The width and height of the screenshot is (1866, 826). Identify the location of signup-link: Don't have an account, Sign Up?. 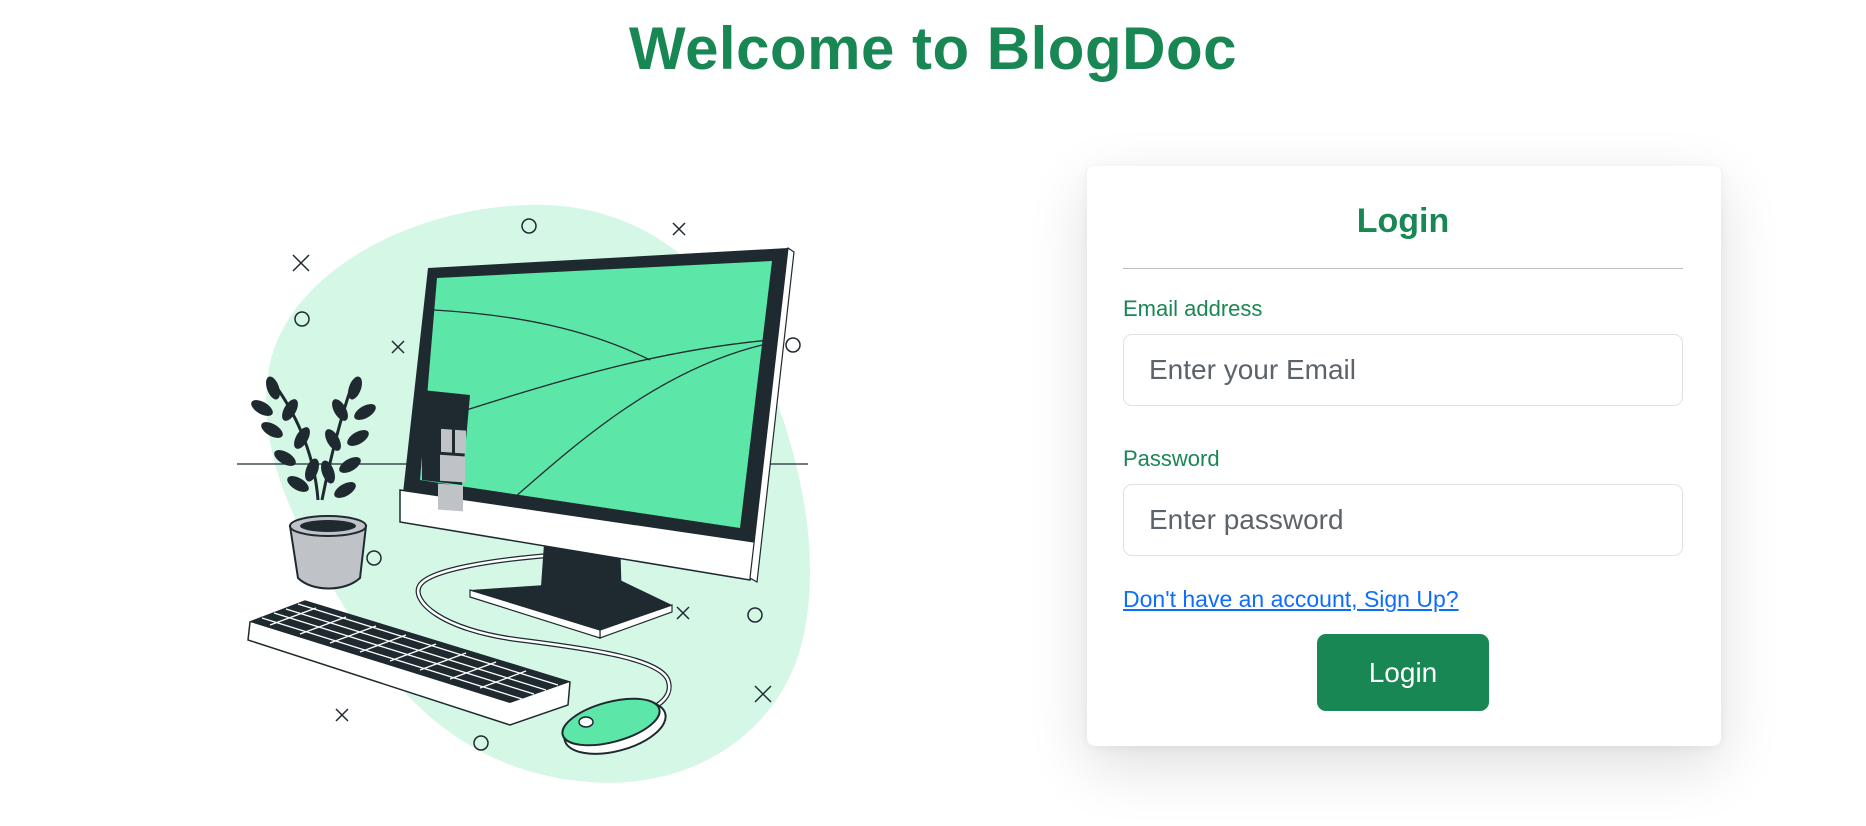
(1291, 599).